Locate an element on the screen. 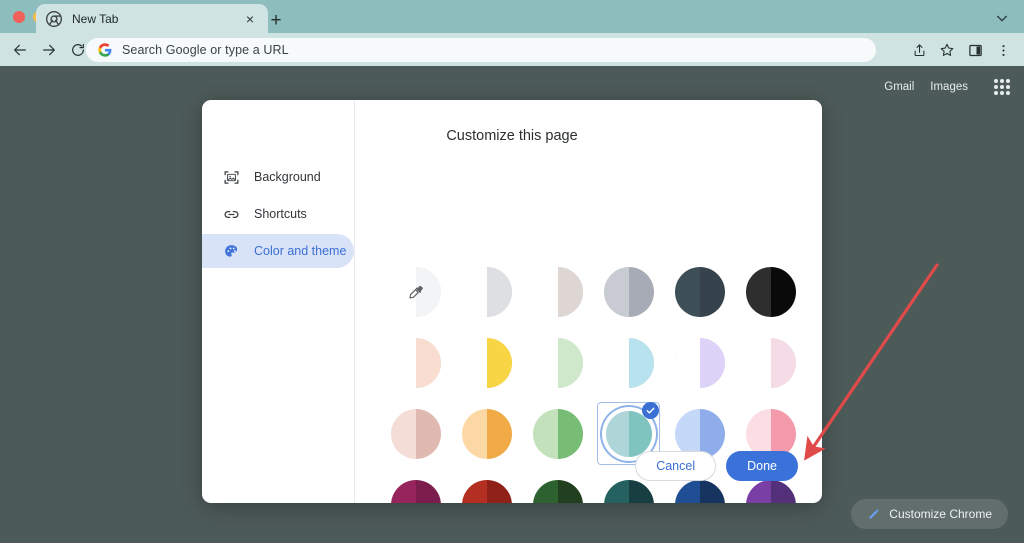  swatch-pale-pink-cell is located at coordinates (770, 362).